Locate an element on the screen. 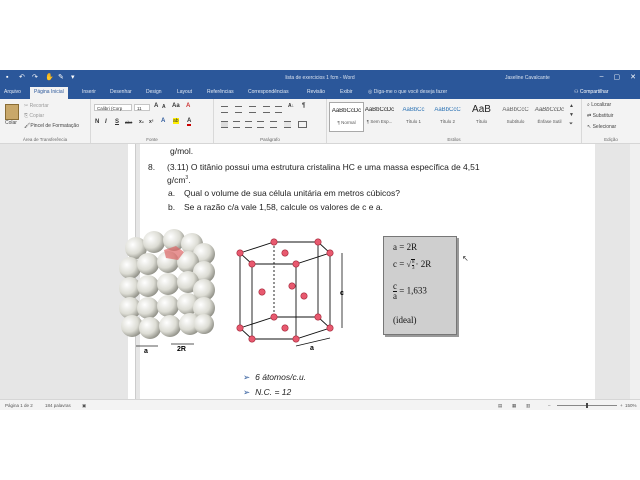 The height and width of the screenshot is (480, 640). styles-scroll-up-icon: ▲ is located at coordinates (571, 106).